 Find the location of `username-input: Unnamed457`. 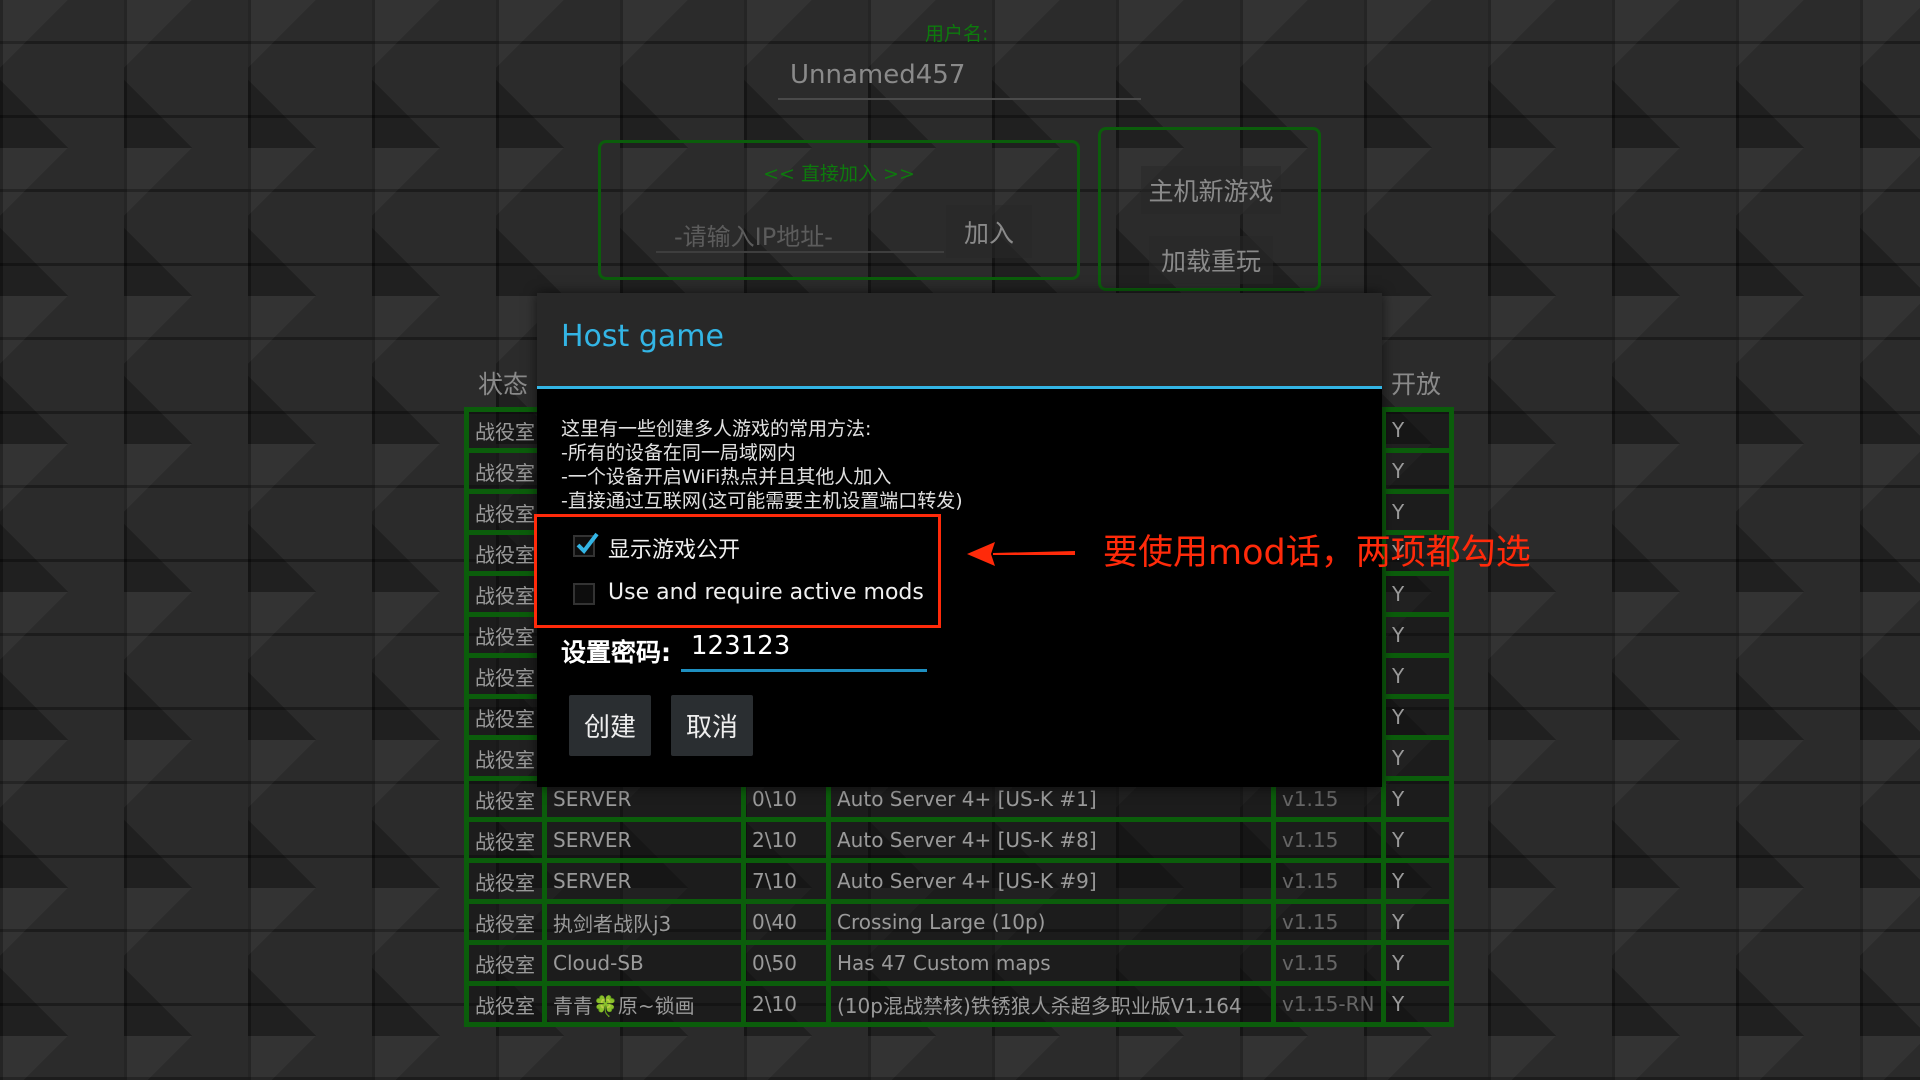

username-input: Unnamed457 is located at coordinates (959, 79).